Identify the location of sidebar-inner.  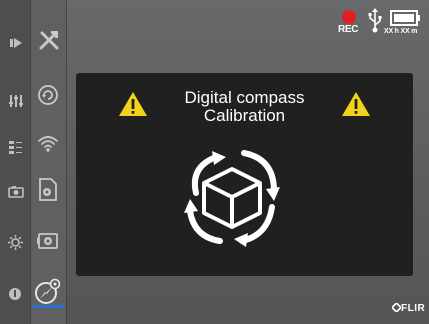
(49, 162).